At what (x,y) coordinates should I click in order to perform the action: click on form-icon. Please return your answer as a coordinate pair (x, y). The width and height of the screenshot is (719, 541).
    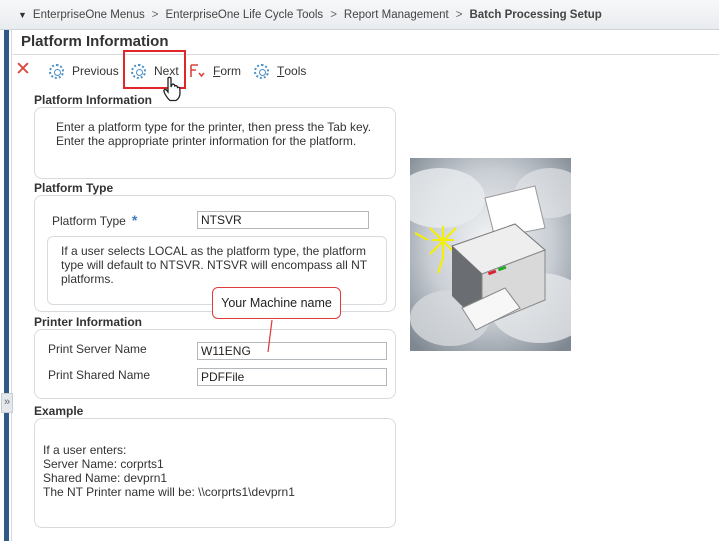
    Looking at the image, I should click on (198, 71).